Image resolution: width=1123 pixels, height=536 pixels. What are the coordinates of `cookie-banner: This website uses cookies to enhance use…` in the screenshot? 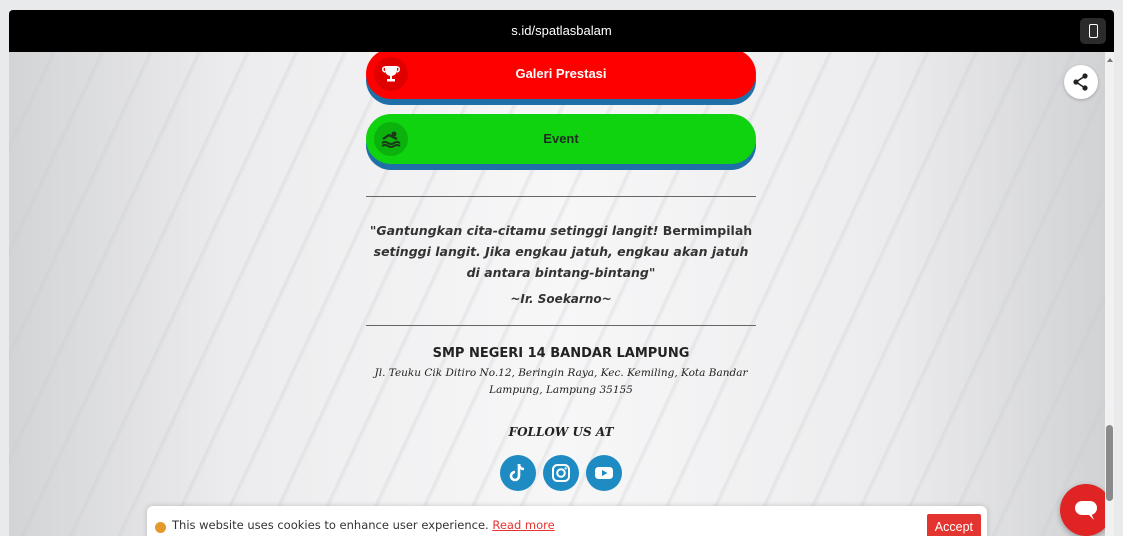 It's located at (567, 521).